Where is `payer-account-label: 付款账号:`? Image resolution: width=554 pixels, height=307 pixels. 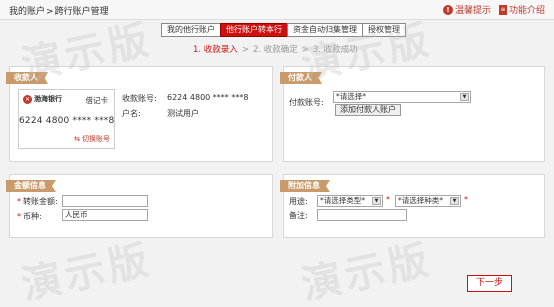
payer-account-label: 付款账号: is located at coordinates (306, 102).